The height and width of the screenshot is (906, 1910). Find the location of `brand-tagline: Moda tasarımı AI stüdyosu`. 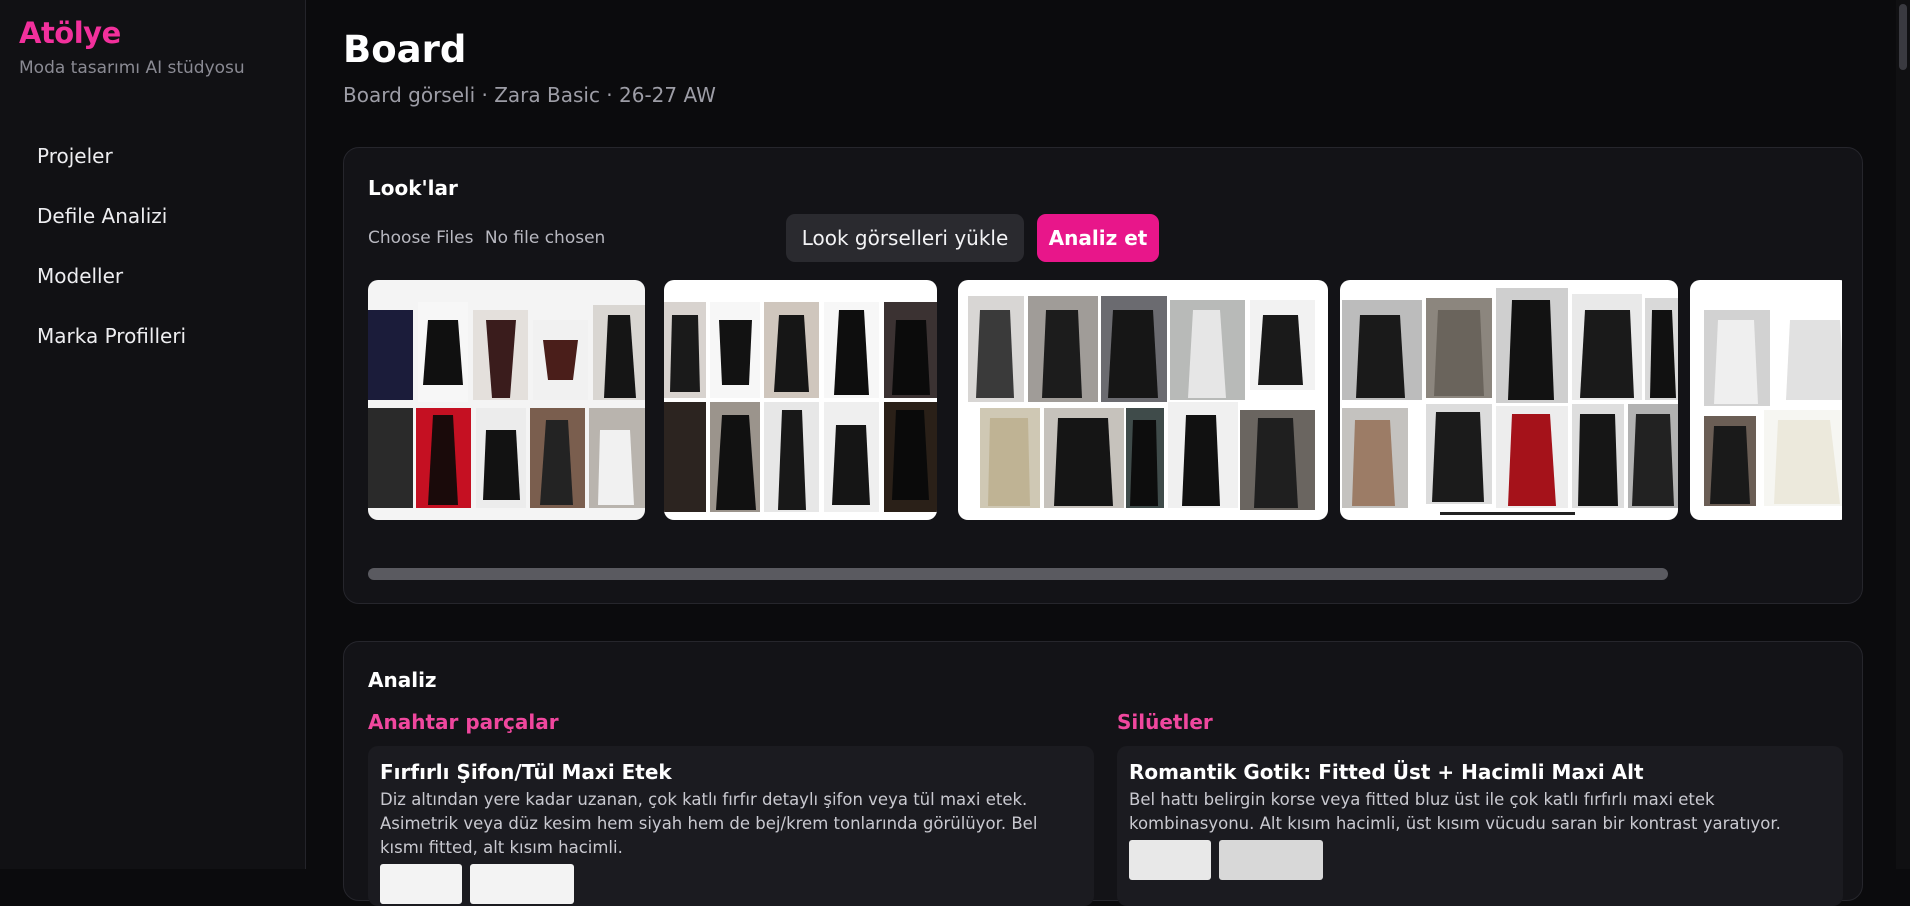

brand-tagline: Moda tasarımı AI stüdyosu is located at coordinates (132, 68).